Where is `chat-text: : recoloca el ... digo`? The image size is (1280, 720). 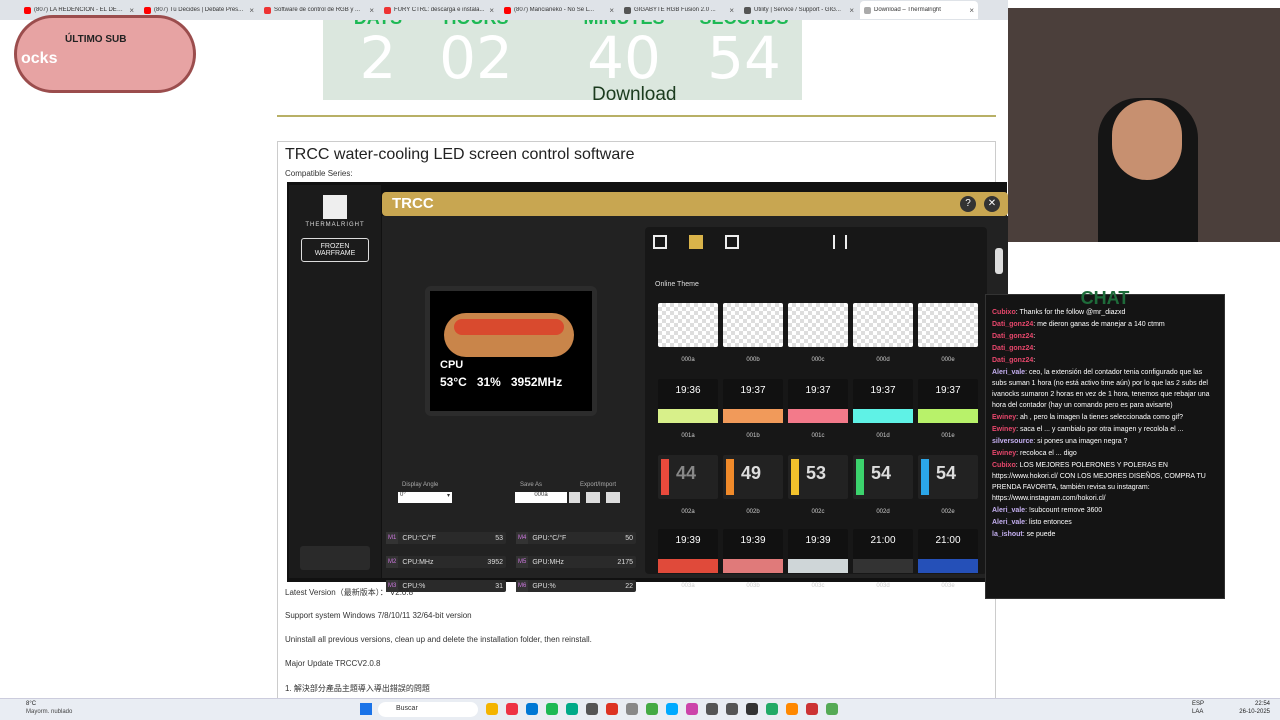 chat-text: : recoloca el ... digo is located at coordinates (1046, 453).